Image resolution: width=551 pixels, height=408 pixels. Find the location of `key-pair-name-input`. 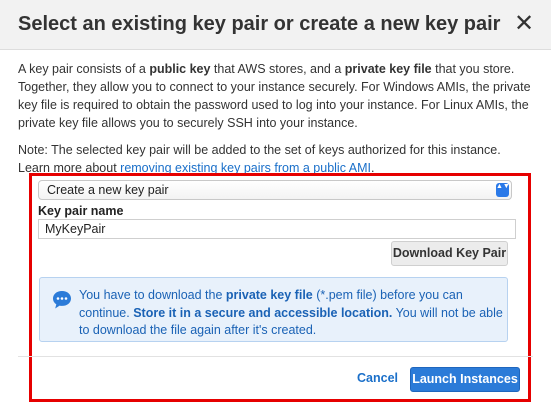

key-pair-name-input is located at coordinates (277, 229).